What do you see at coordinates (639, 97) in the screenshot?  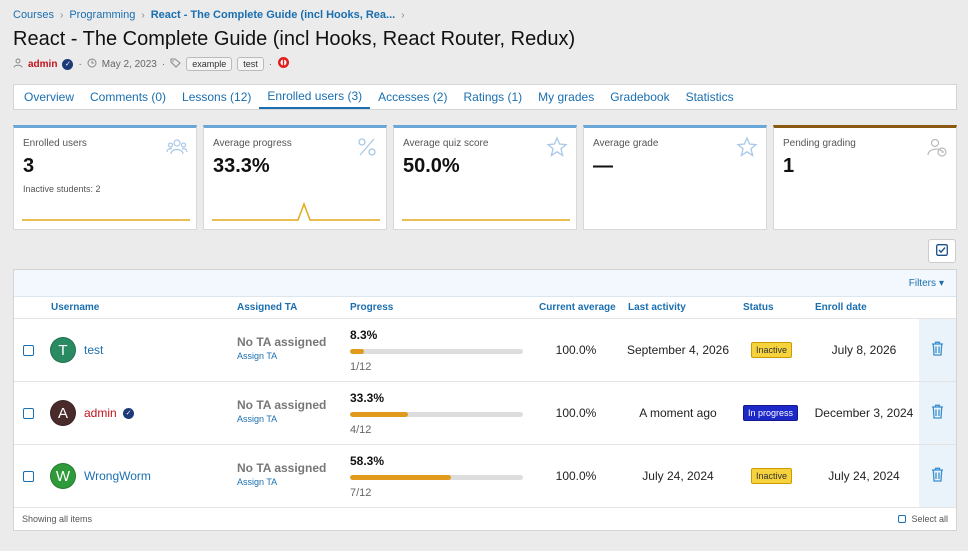 I see `tab-gradebook: Gradebook` at bounding box center [639, 97].